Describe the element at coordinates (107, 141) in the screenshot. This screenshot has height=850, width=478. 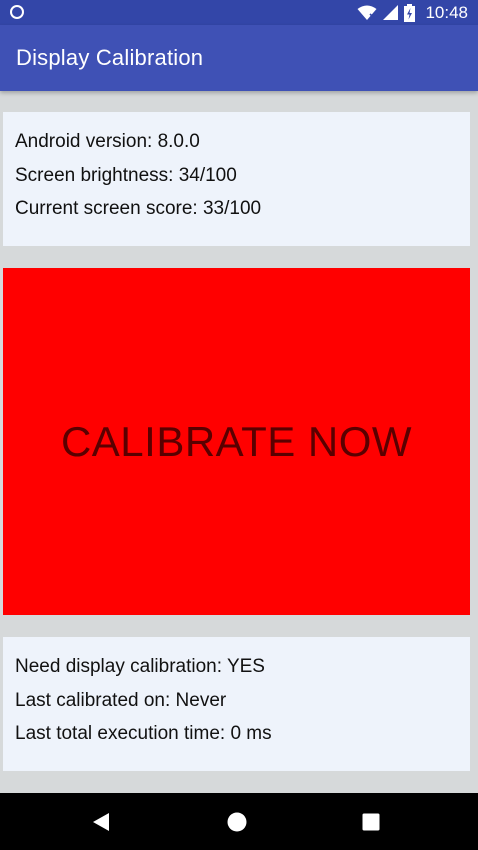
I see `android-version-text: Android version: 8.0.0` at that location.